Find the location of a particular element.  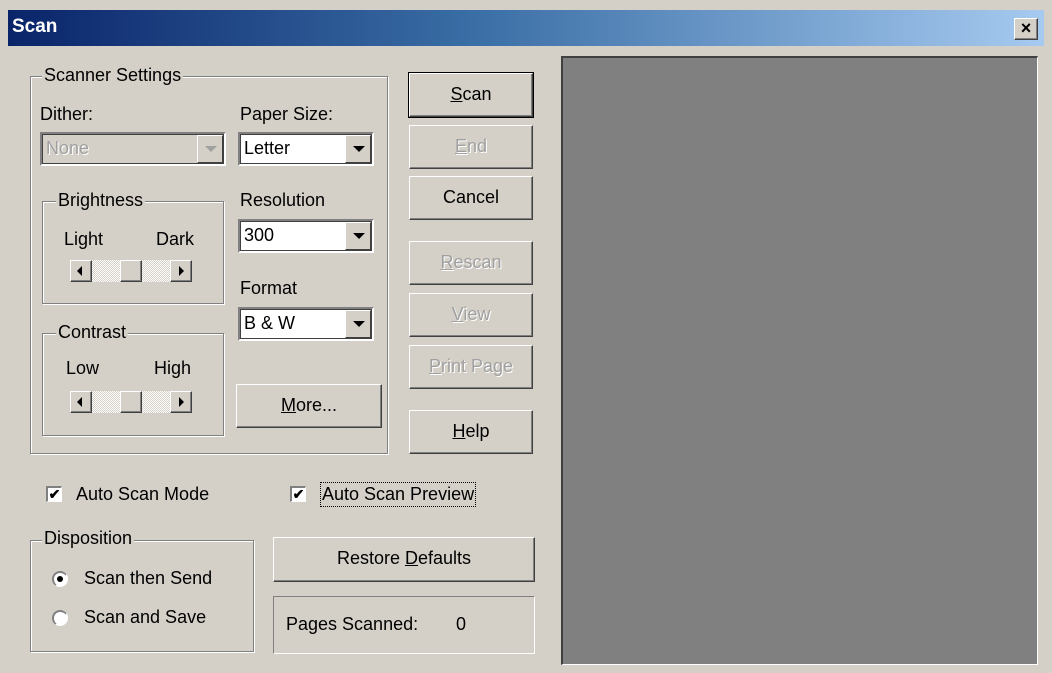

paper-size-select: Letter is located at coordinates (306, 149).